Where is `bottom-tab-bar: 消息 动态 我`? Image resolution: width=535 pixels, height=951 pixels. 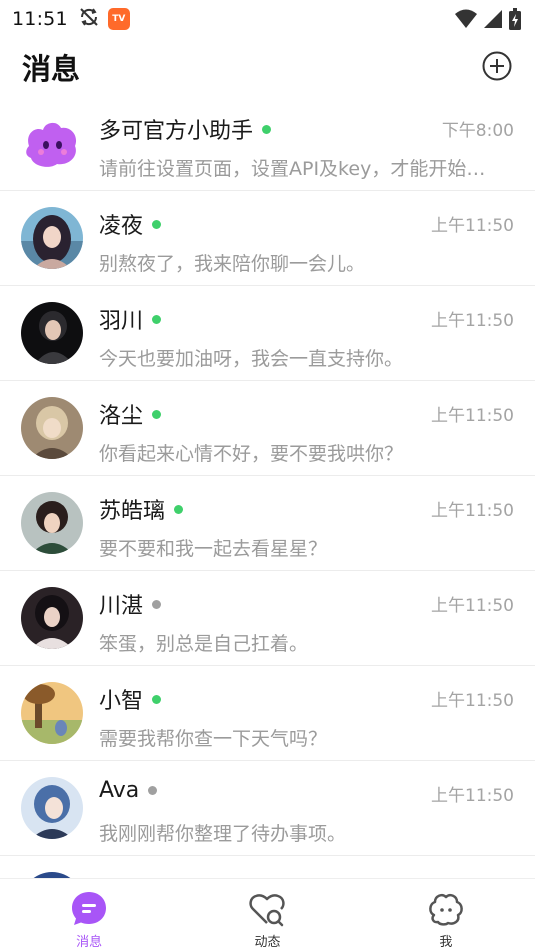 bottom-tab-bar: 消息 动态 我 is located at coordinates (267, 914).